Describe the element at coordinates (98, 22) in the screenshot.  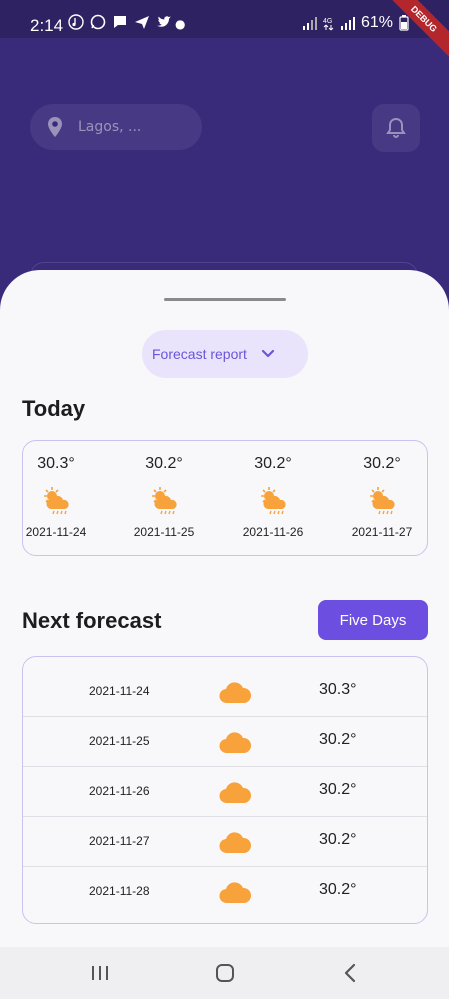
I see `whatsapp-icon` at that location.